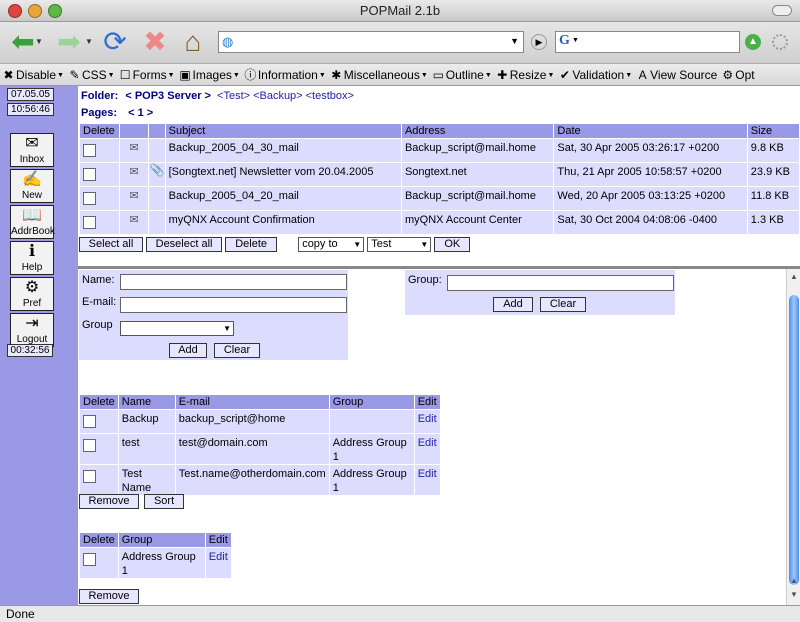 This screenshot has width=800, height=622. Describe the element at coordinates (89, 42) in the screenshot. I see `forward-menu-icon: ▼` at that location.